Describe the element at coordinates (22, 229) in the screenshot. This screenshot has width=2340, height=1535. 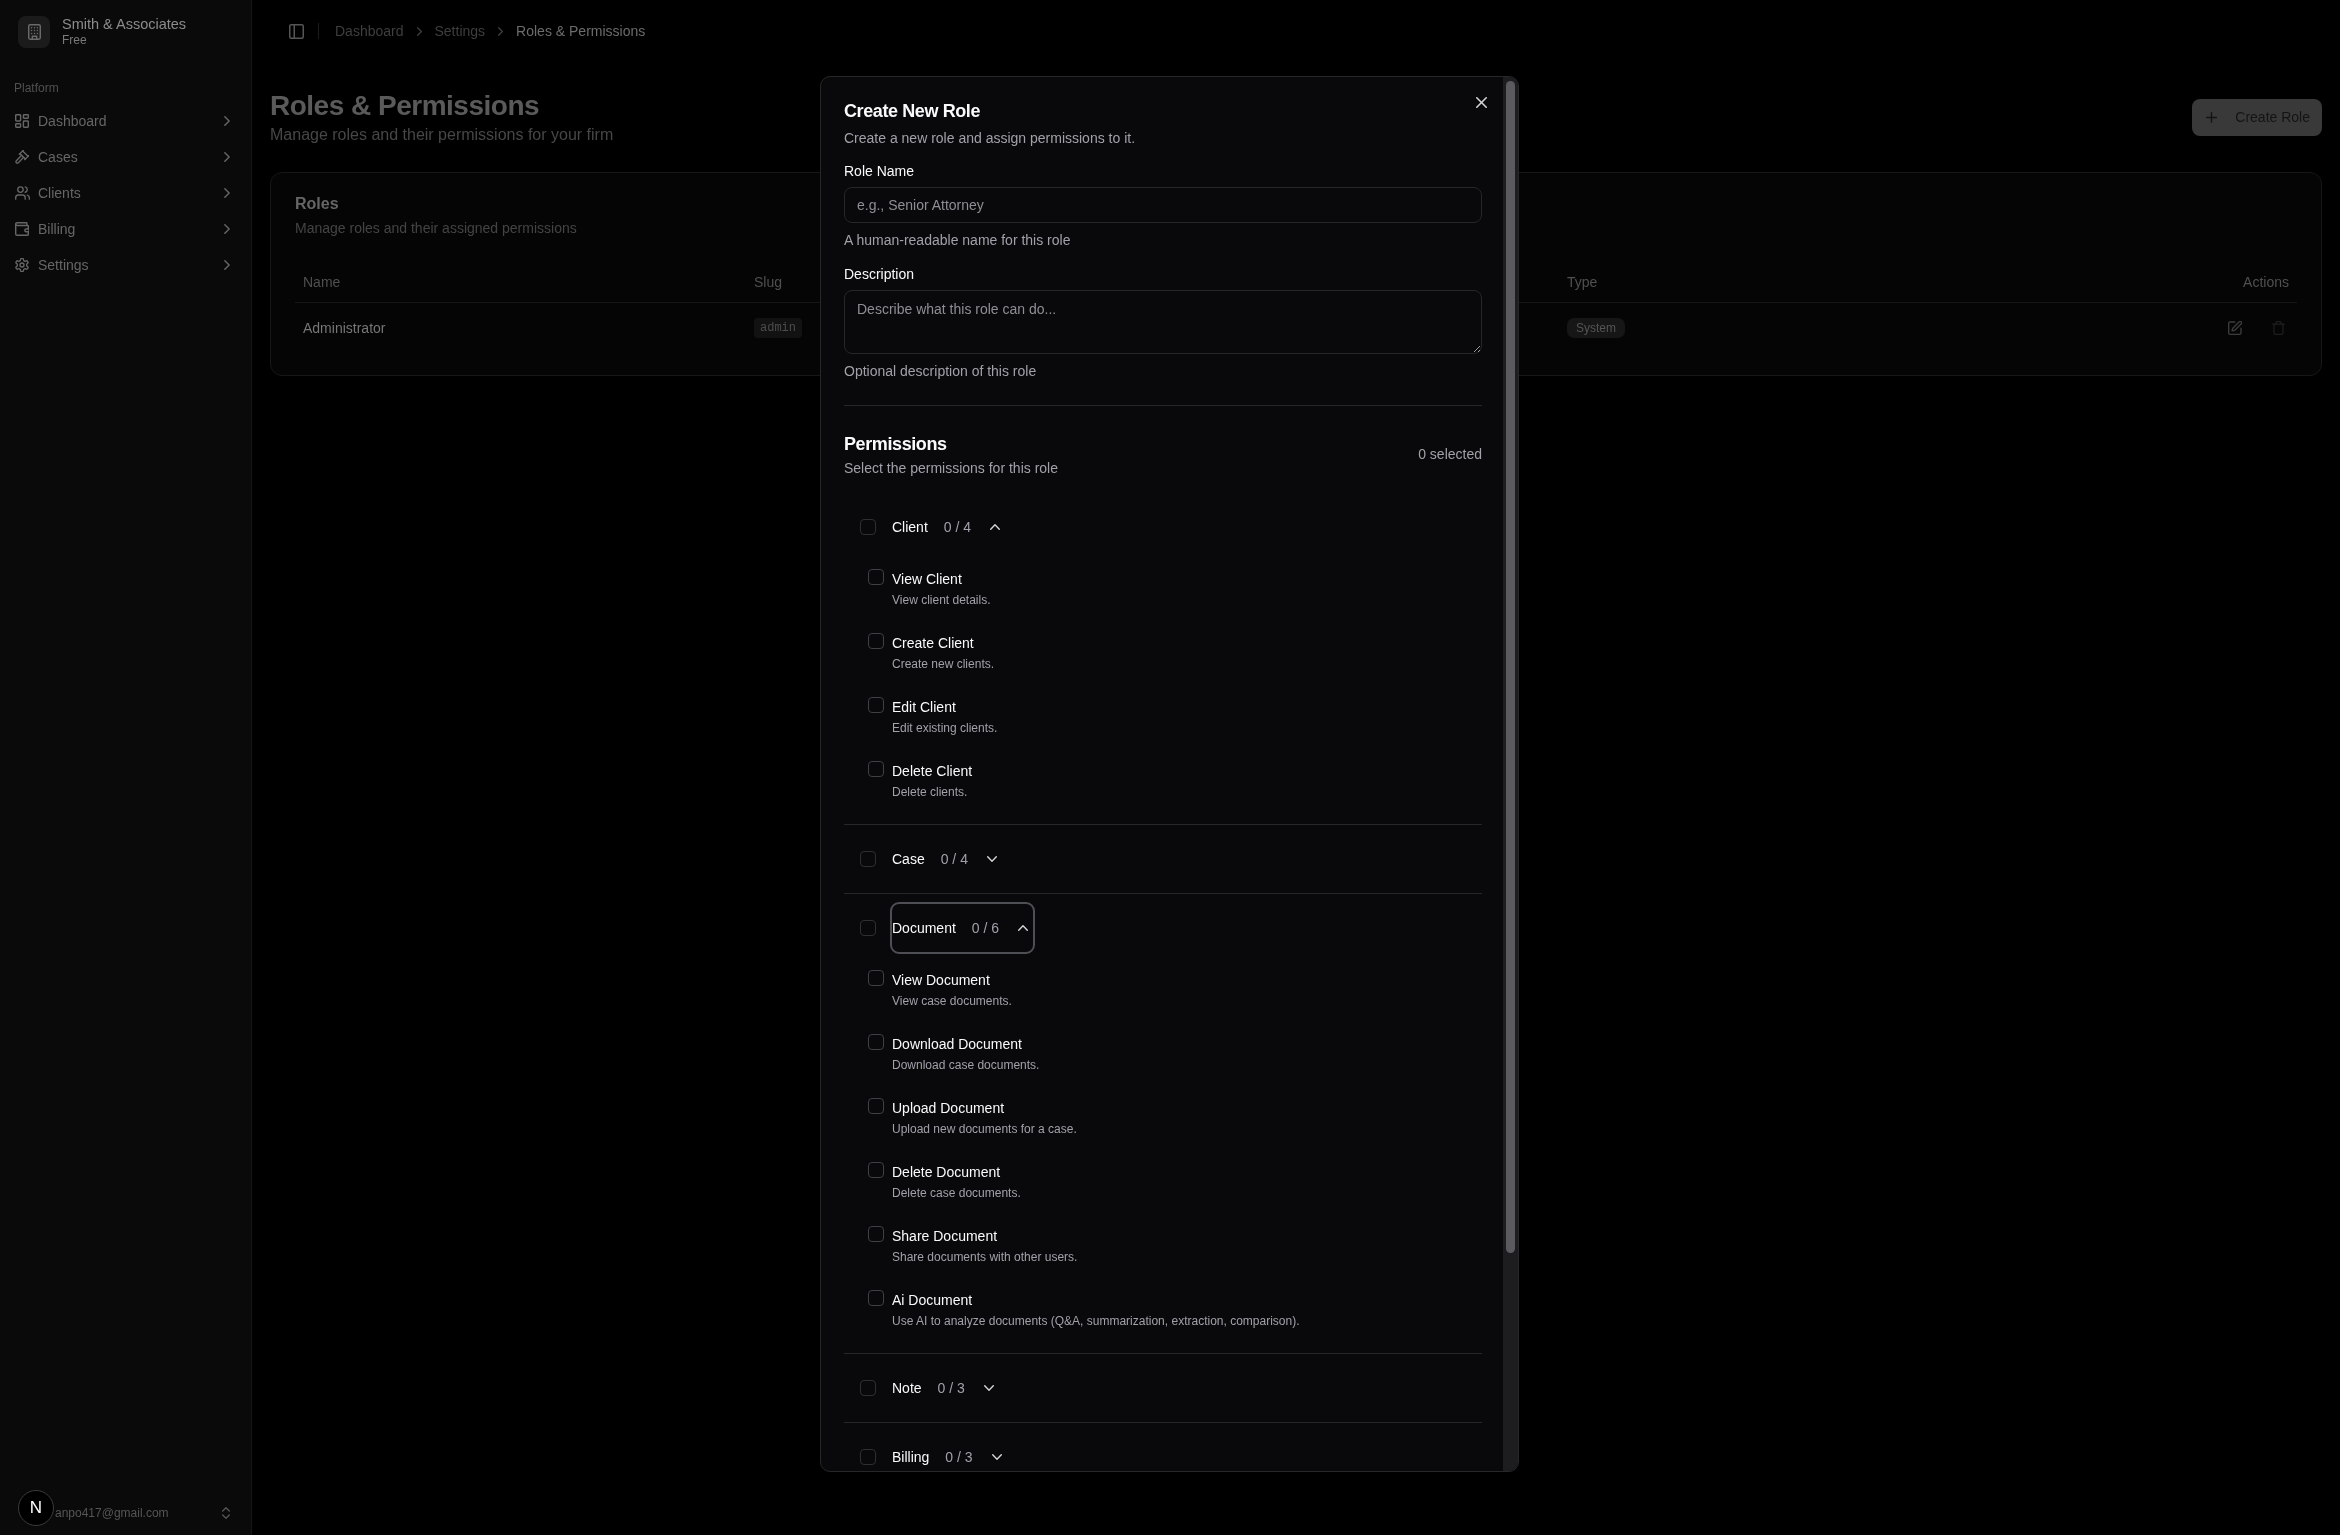
I see `wallet-icon` at that location.